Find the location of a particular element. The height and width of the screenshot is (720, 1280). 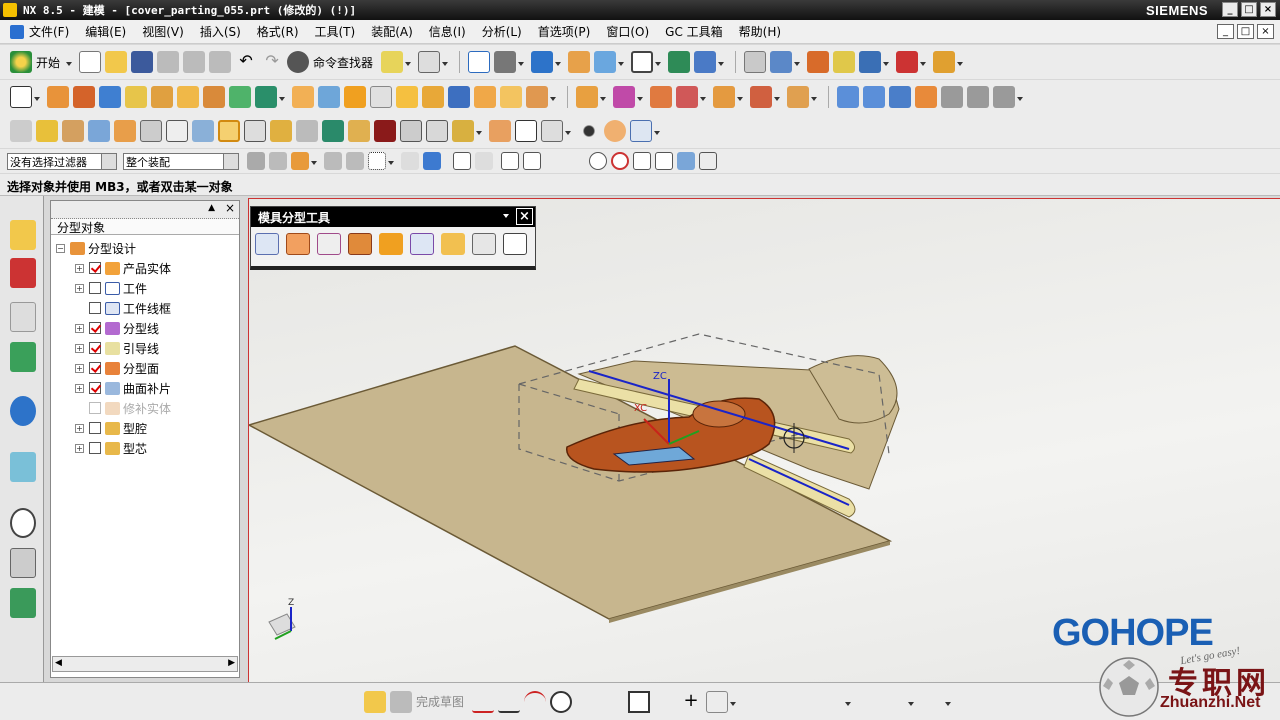

point-on-curve-icon is located at coordinates (664, 161).